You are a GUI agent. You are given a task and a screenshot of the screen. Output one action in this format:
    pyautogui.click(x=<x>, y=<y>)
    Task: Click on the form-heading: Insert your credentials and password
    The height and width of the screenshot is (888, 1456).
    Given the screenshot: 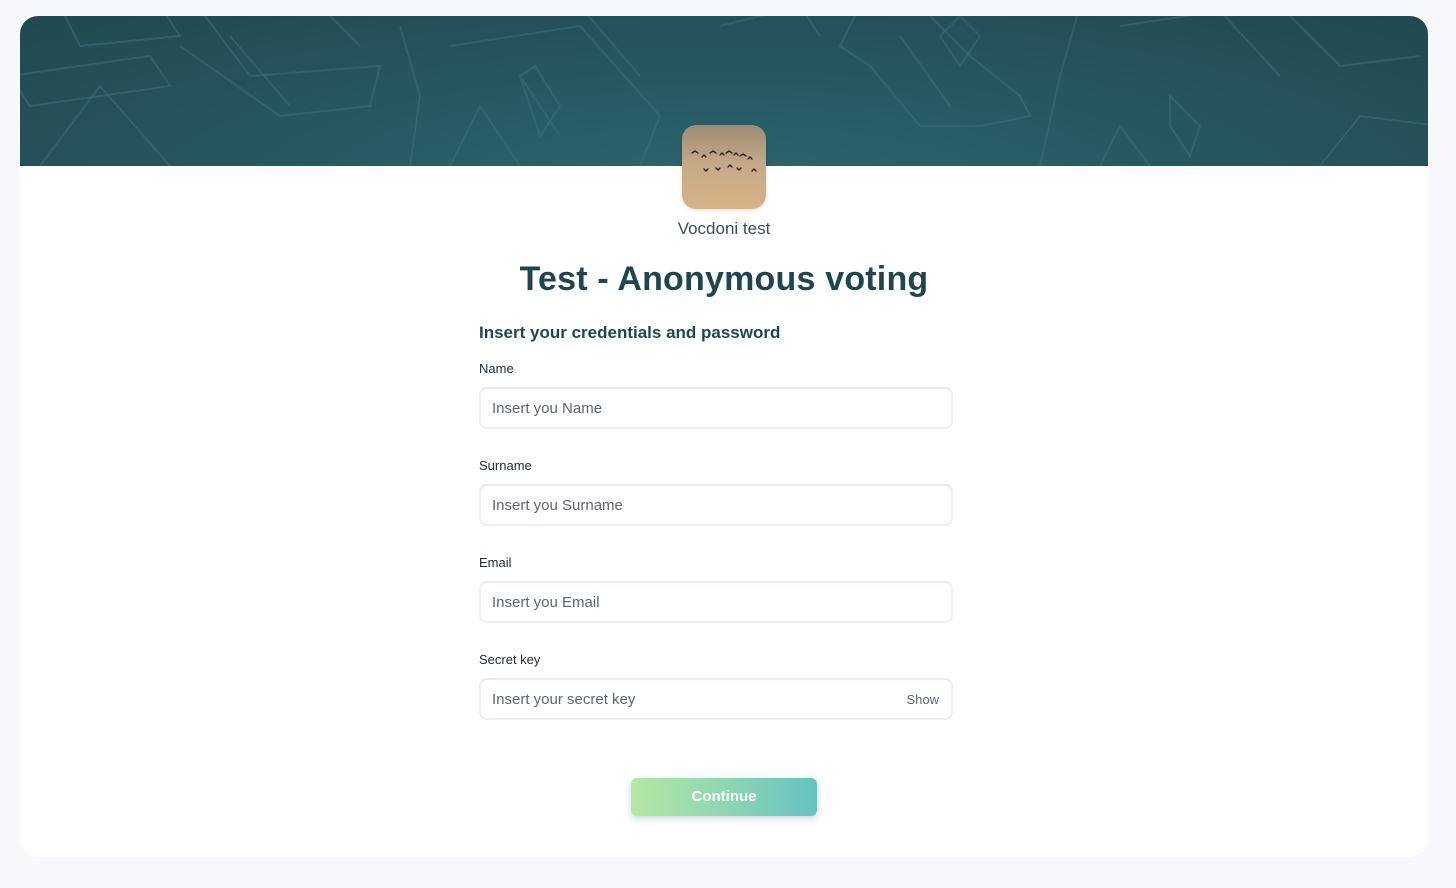 What is the action you would take?
    pyautogui.click(x=630, y=332)
    